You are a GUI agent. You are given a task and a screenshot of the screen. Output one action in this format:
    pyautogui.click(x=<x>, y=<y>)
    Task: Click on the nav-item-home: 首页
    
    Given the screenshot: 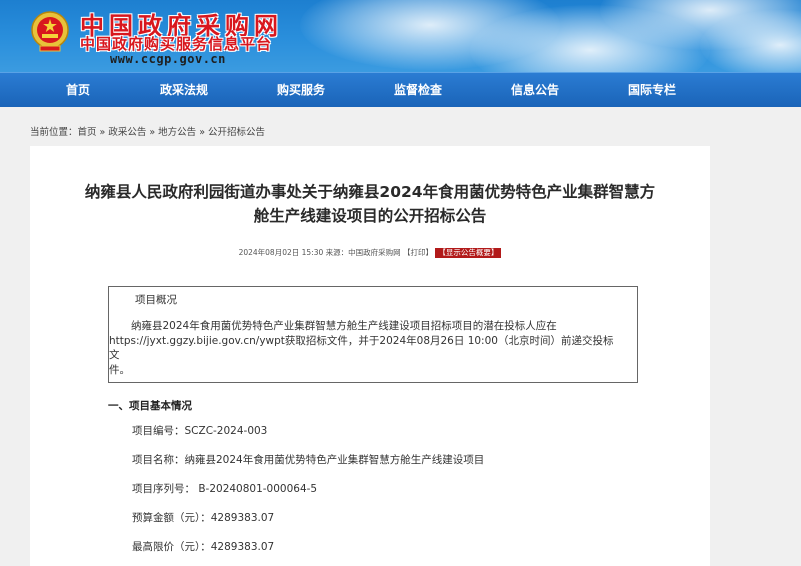 What is the action you would take?
    pyautogui.click(x=78, y=90)
    